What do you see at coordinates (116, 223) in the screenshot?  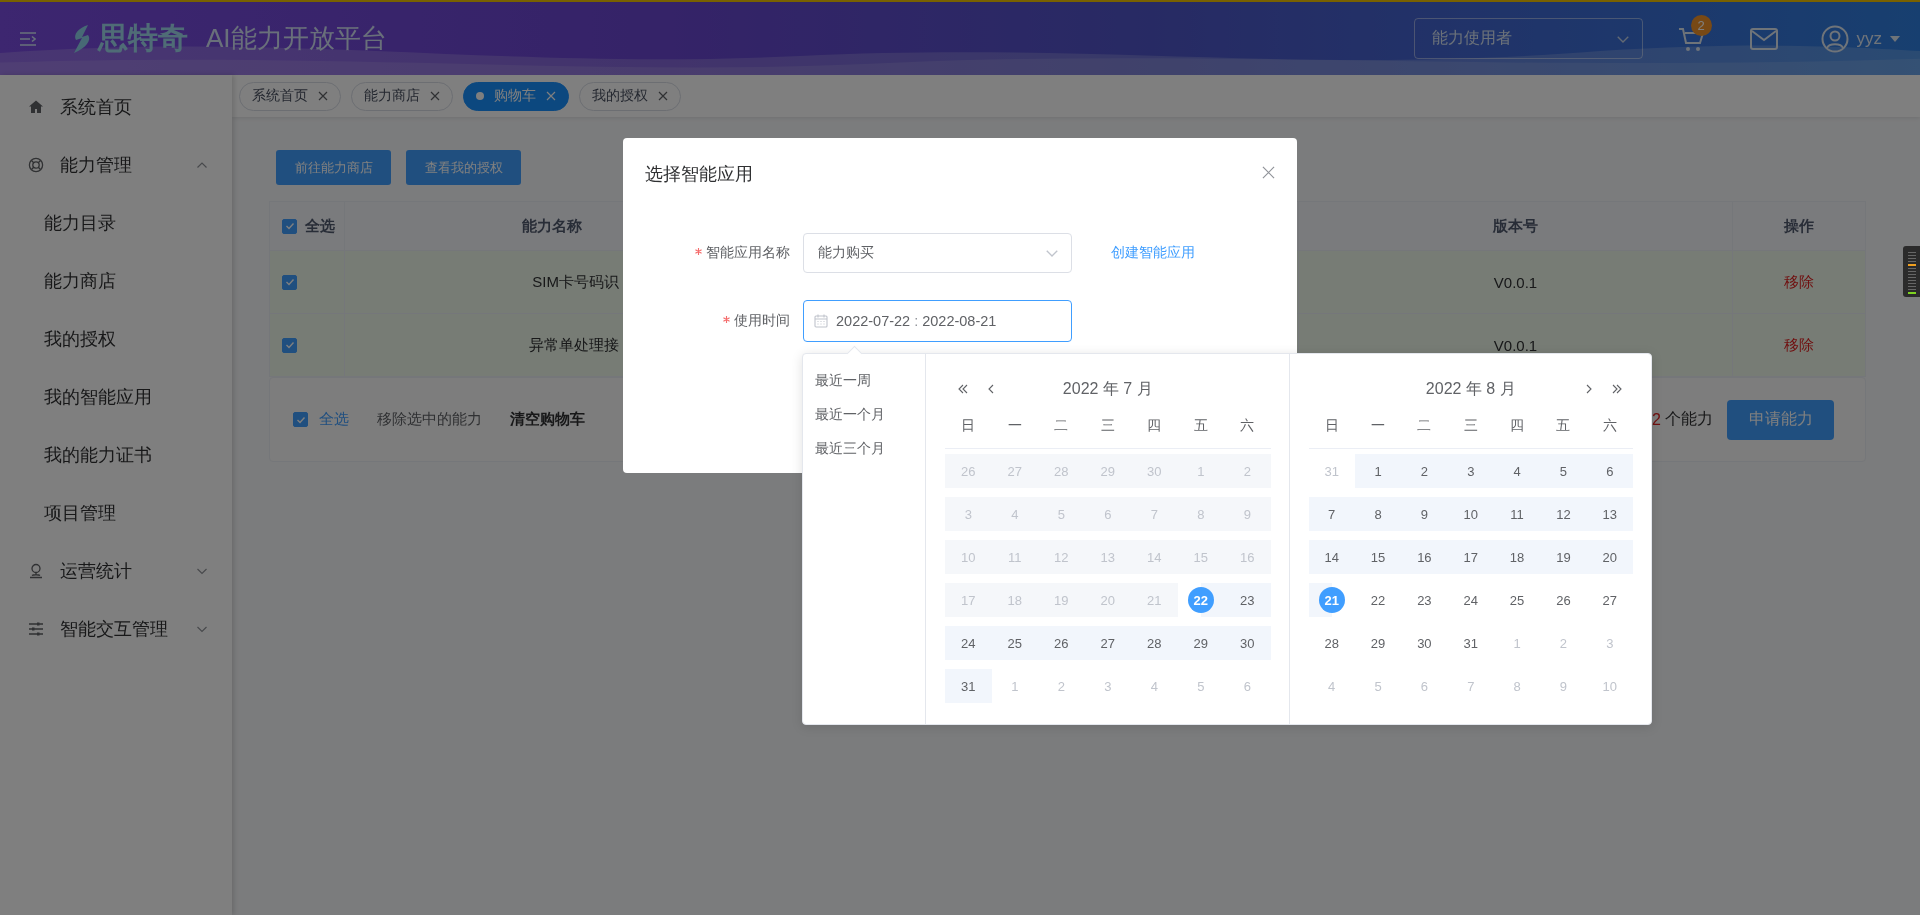 I see `sidebar-item: 能力目录` at bounding box center [116, 223].